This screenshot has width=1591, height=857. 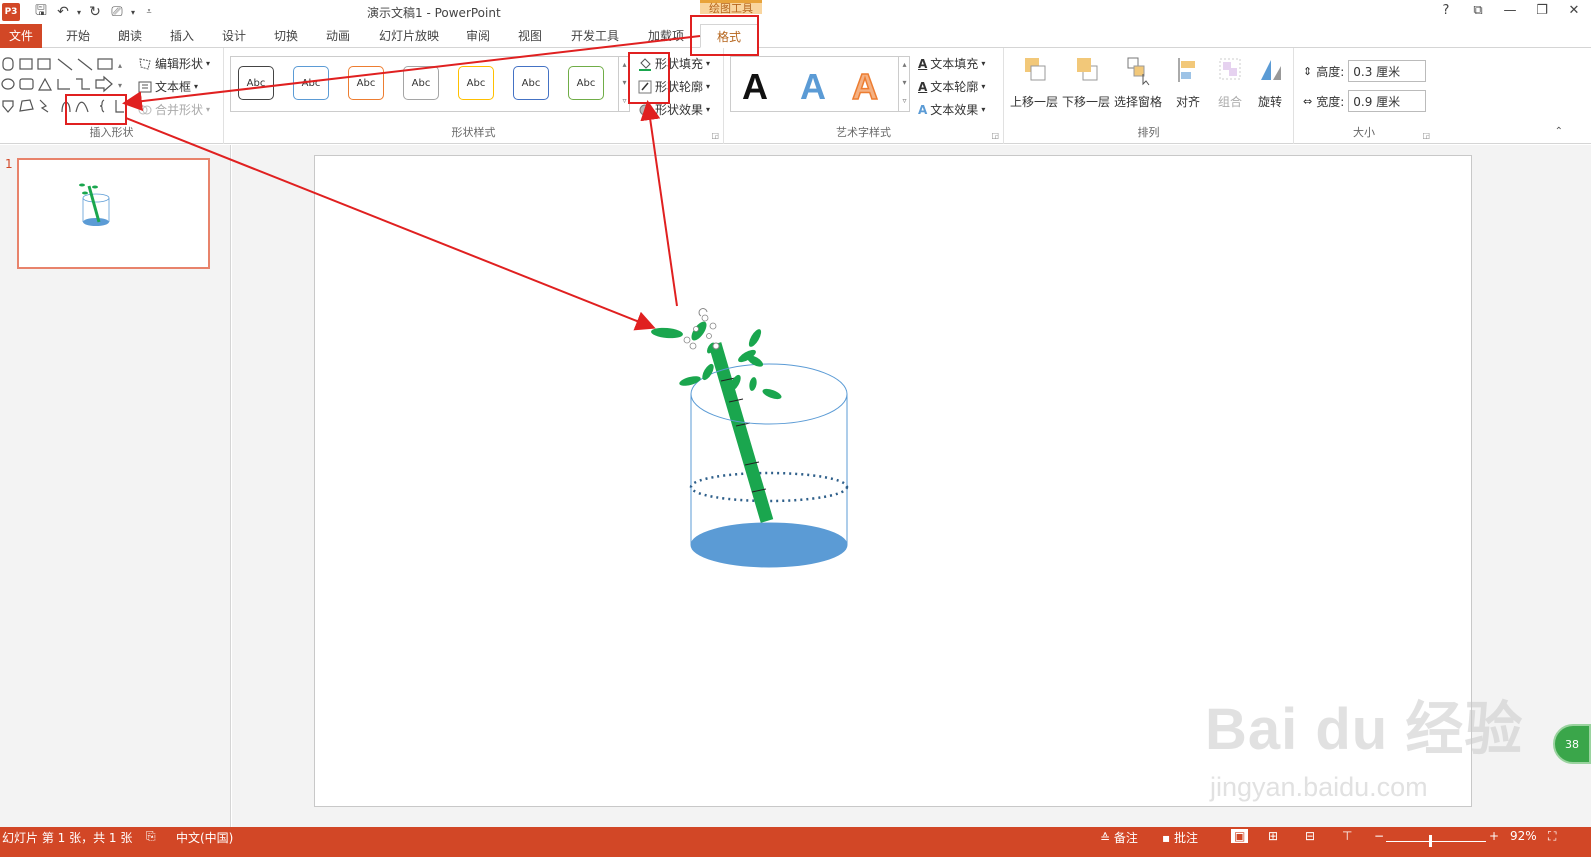 I want to click on zoom-slider-thumb, so click(x=1430, y=841).